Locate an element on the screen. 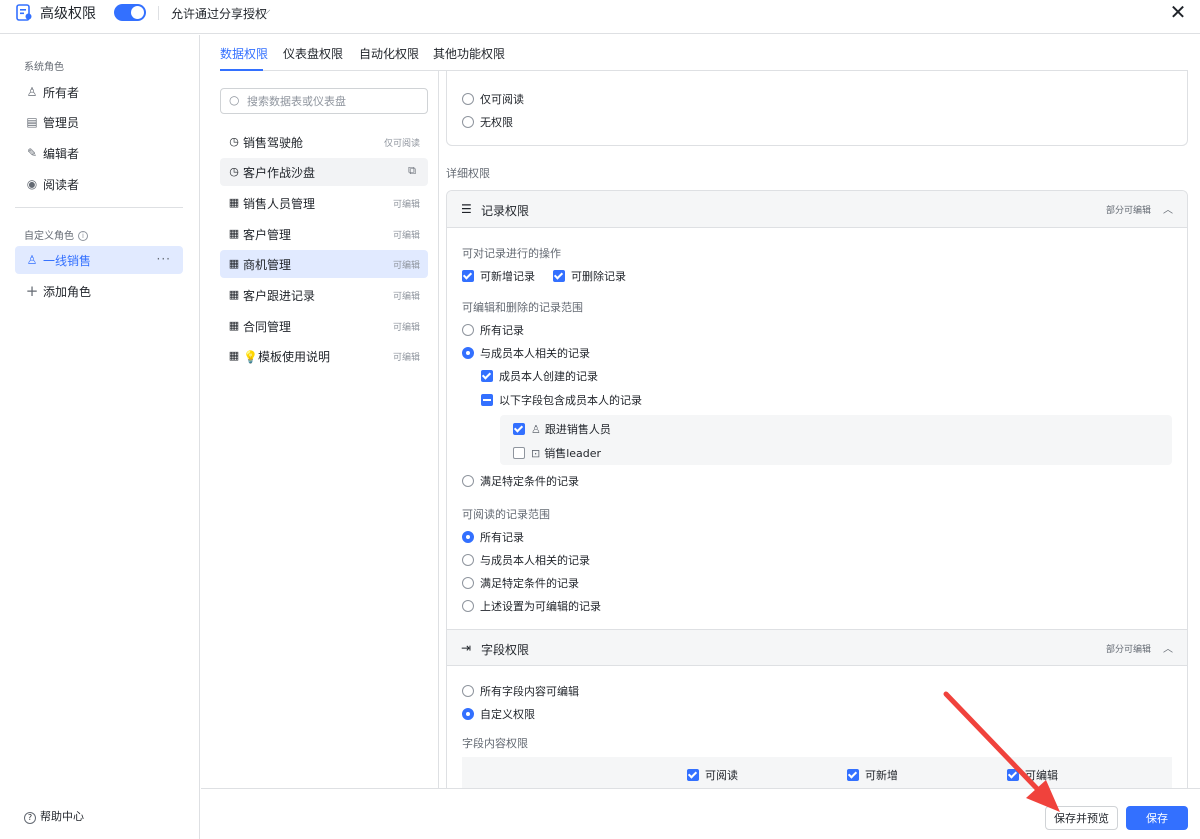 This screenshot has height=839, width=1200. read-editable-radio: 上述设置为可编辑的记录 is located at coordinates (531, 606).